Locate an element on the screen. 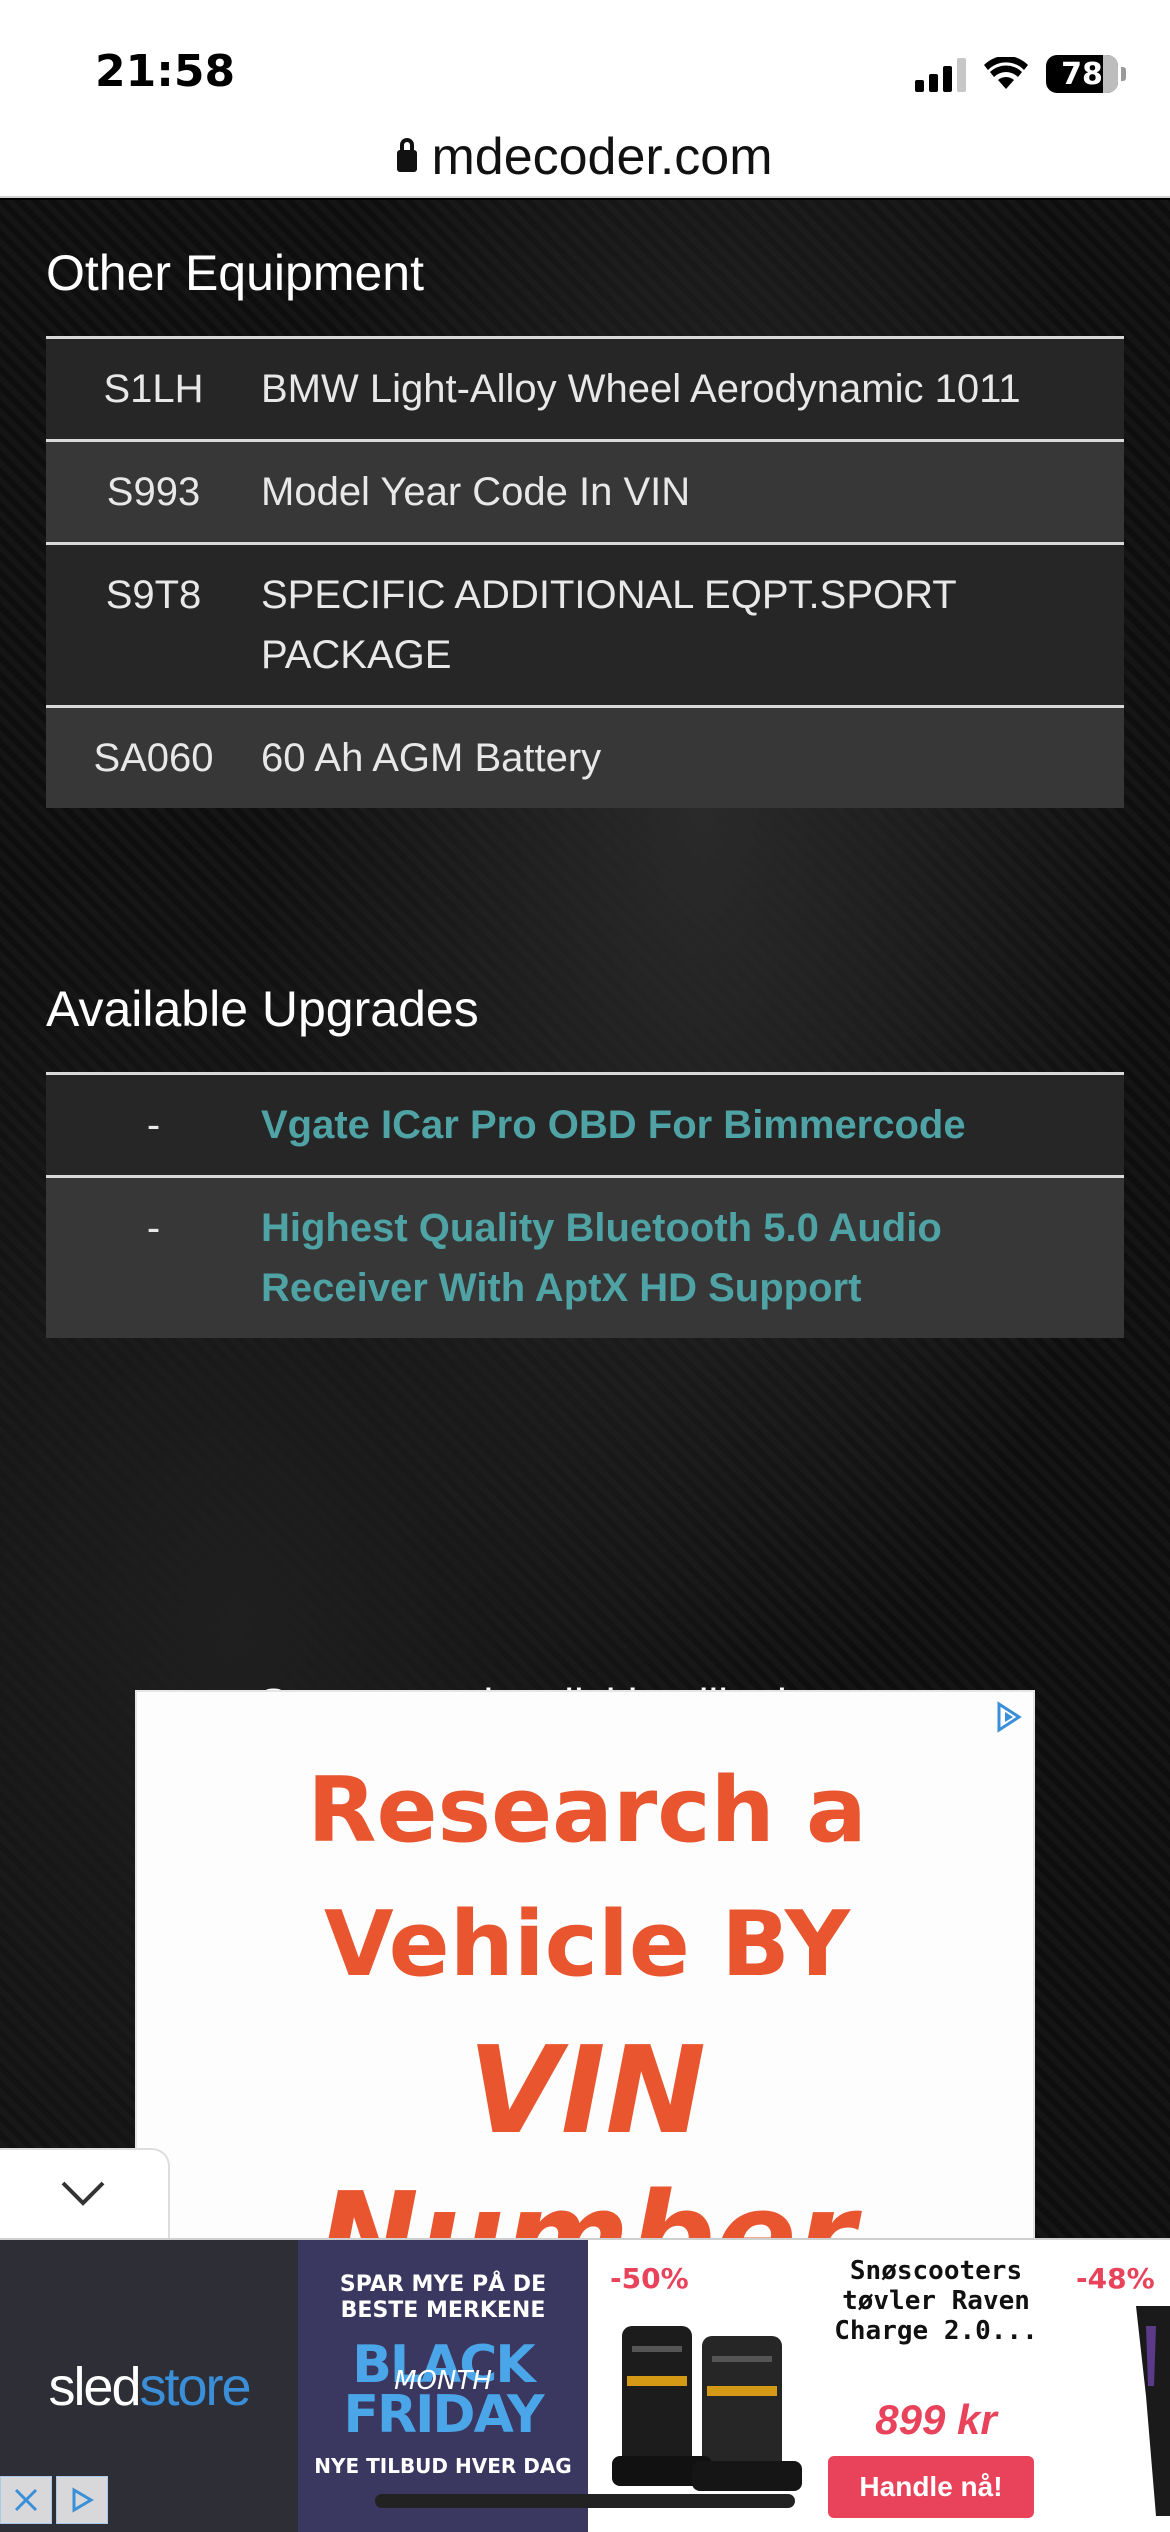 This screenshot has width=1170, height=2532. ad-headline-1: Research a is located at coordinates (587, 1810).